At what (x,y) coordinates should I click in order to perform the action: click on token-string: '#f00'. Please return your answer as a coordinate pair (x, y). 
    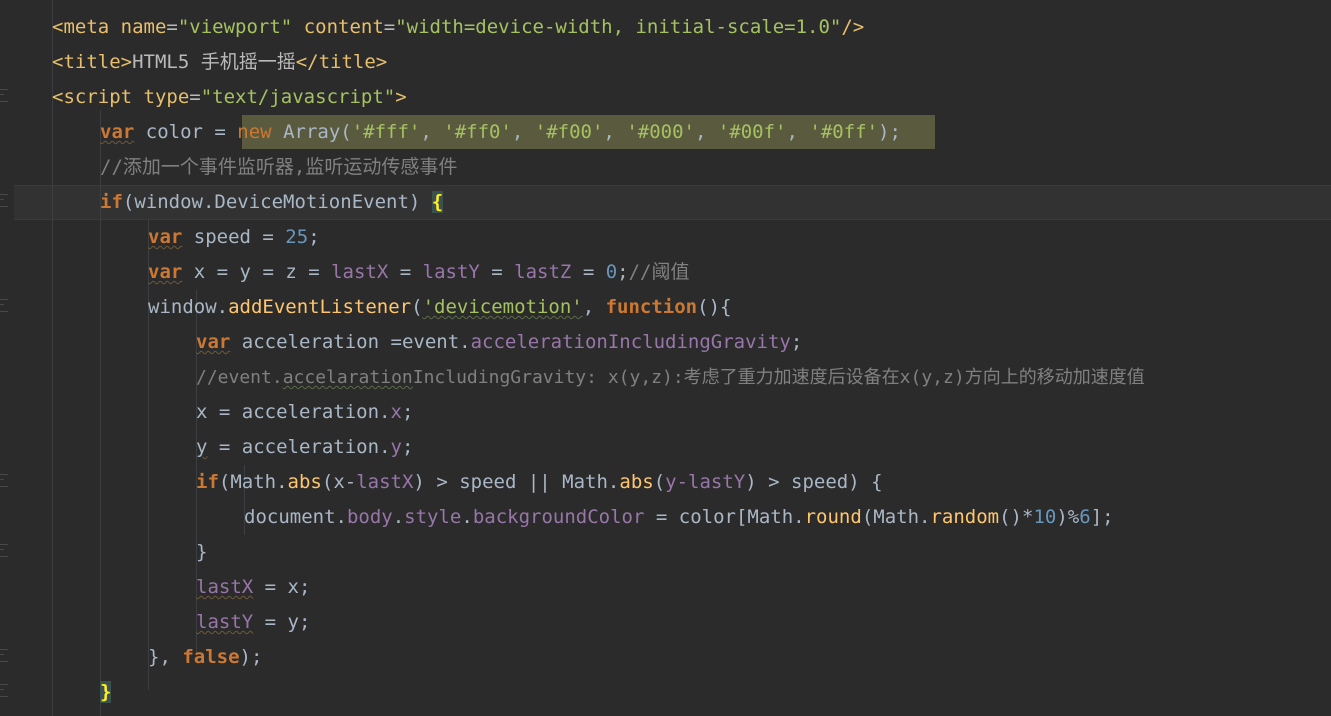
    Looking at the image, I should click on (569, 132).